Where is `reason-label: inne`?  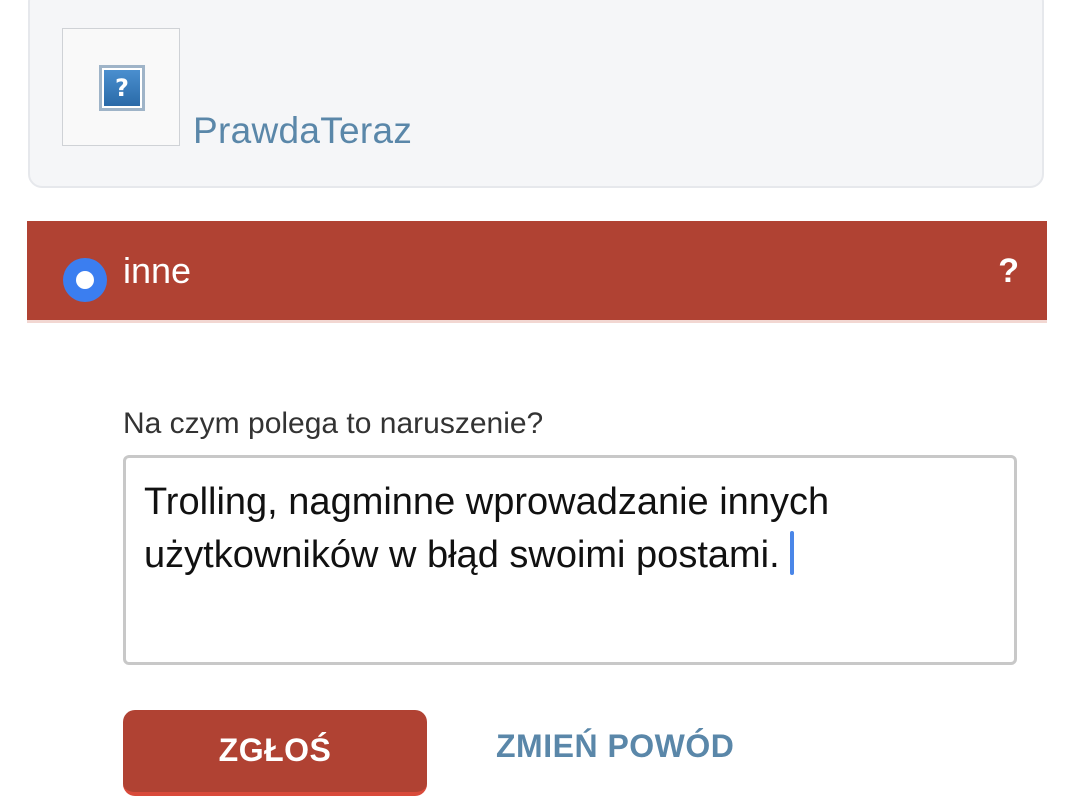
reason-label: inne is located at coordinates (157, 270).